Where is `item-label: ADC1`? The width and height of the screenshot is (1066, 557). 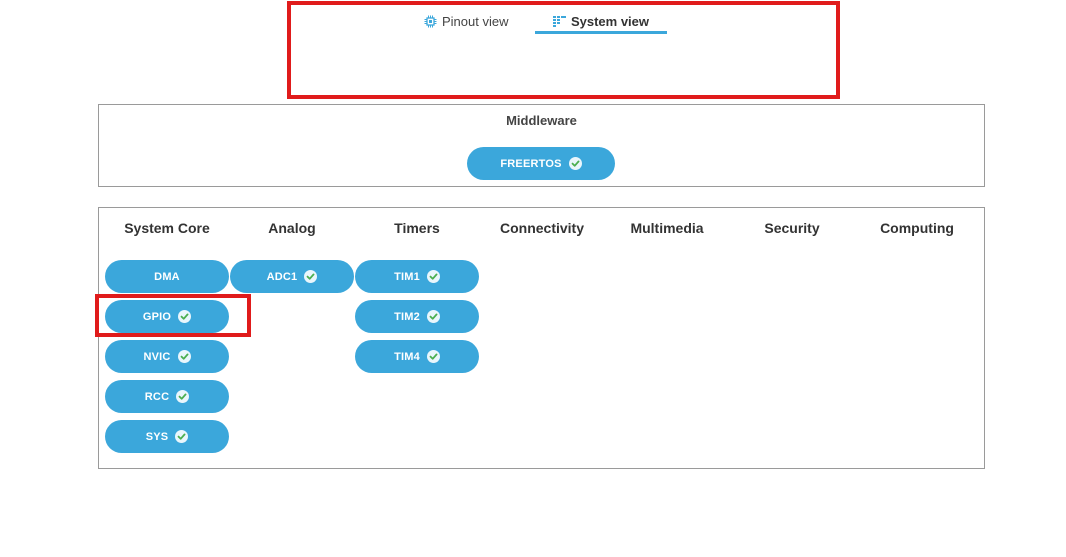 item-label: ADC1 is located at coordinates (282, 276).